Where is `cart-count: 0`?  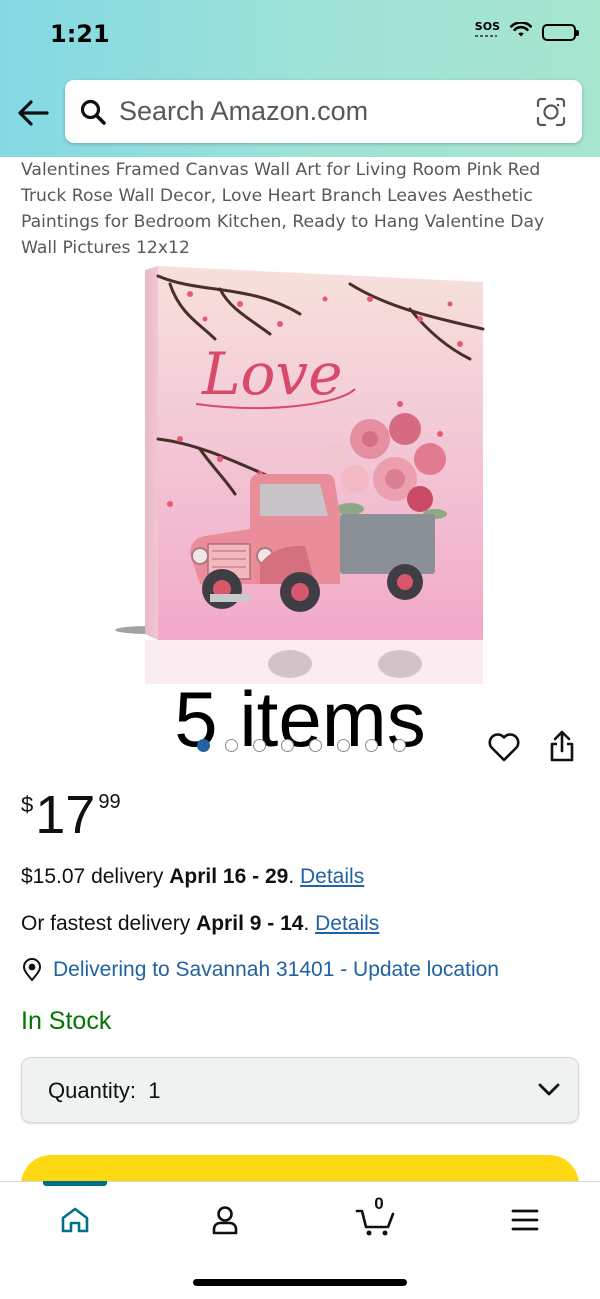 cart-count: 0 is located at coordinates (379, 1203).